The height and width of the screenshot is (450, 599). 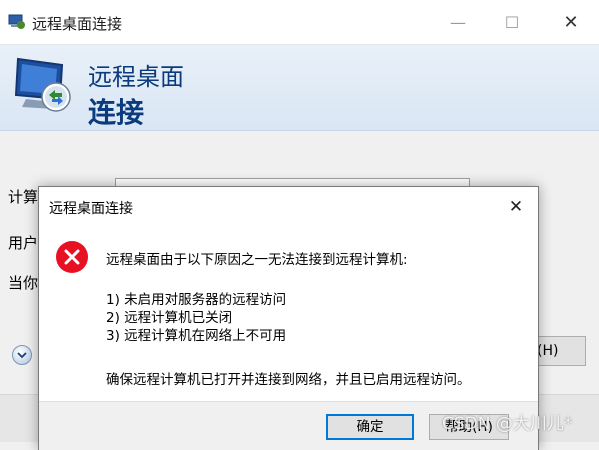 What do you see at coordinates (288, 380) in the screenshot?
I see `error-footer-message: 确保远程计算机已打开并连接到网络，并且已启用远程访问。` at bounding box center [288, 380].